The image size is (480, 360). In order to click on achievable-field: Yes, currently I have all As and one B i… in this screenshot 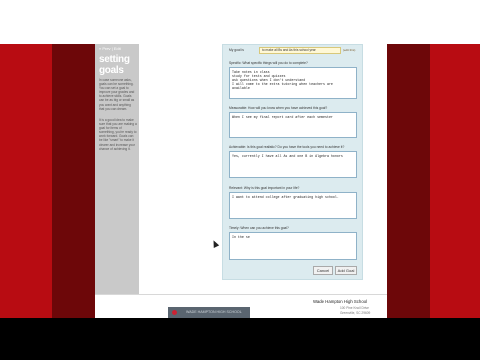, I will do `click(293, 164)`.